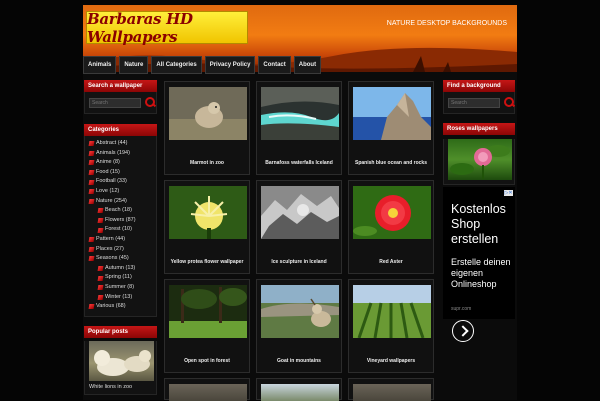  I want to click on popular-post-caption: White lions in zoo, so click(120, 389).